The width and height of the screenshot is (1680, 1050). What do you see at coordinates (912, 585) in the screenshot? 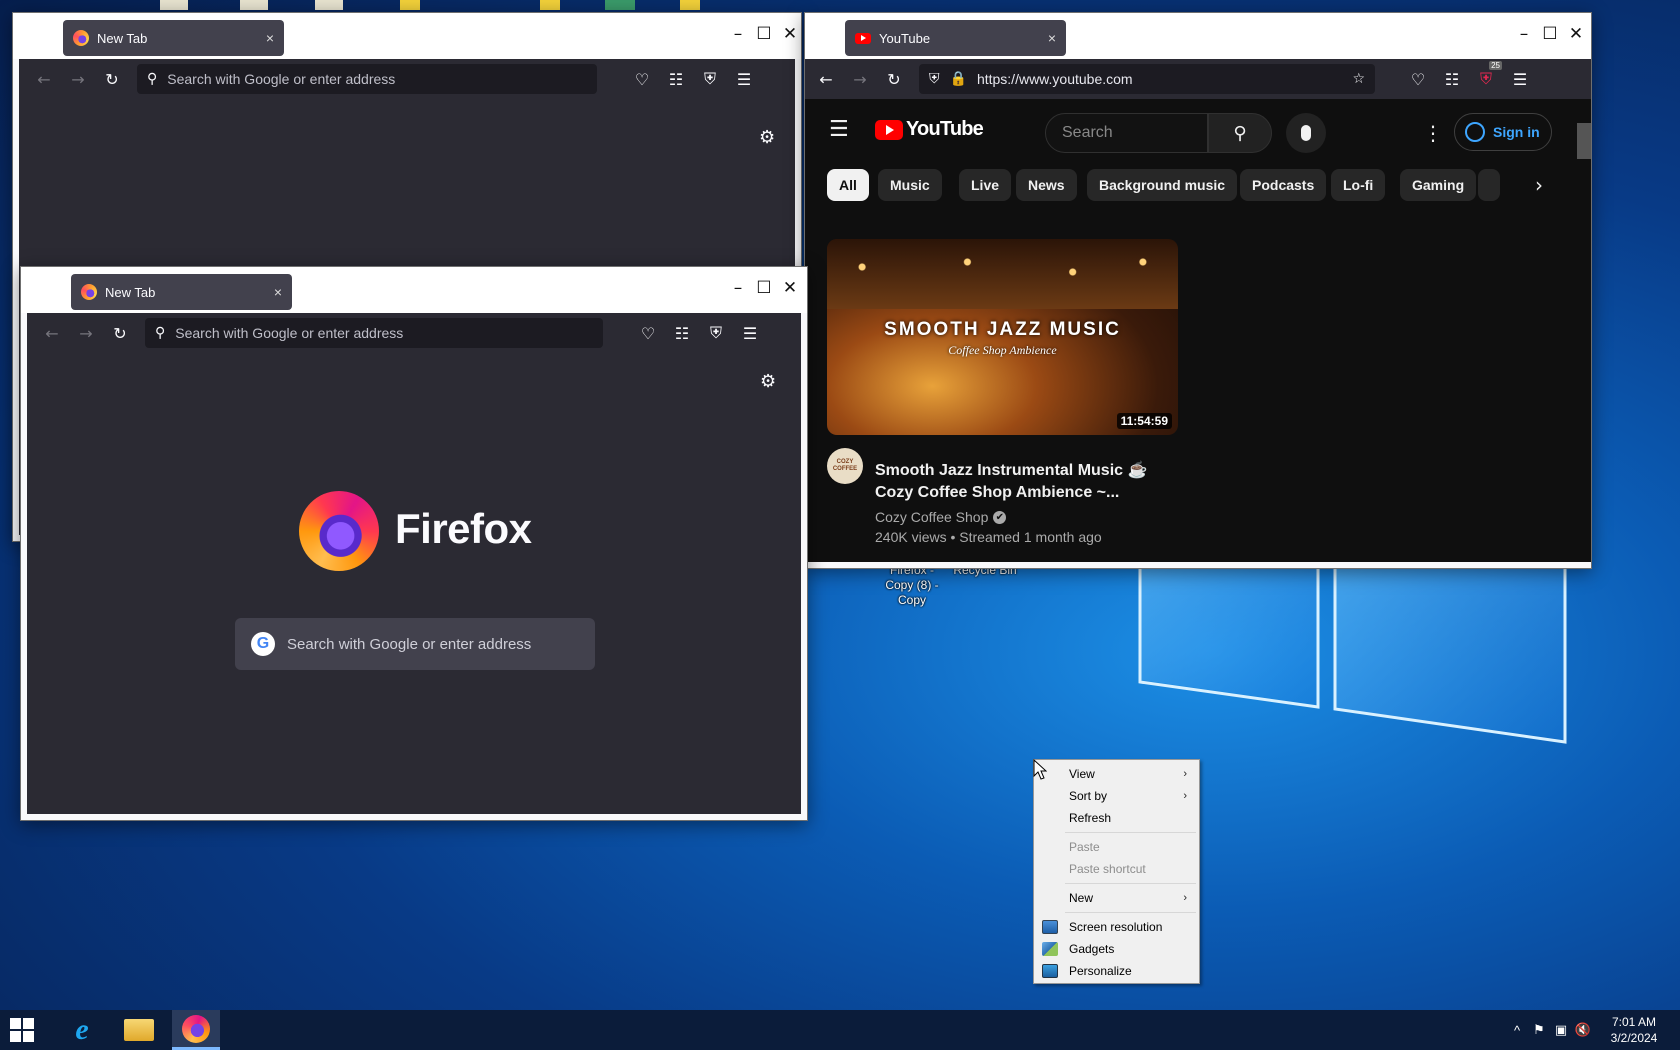
I see `desktop-icon-firefox-copy: Firefox - Copy (8) - Copy` at bounding box center [912, 585].